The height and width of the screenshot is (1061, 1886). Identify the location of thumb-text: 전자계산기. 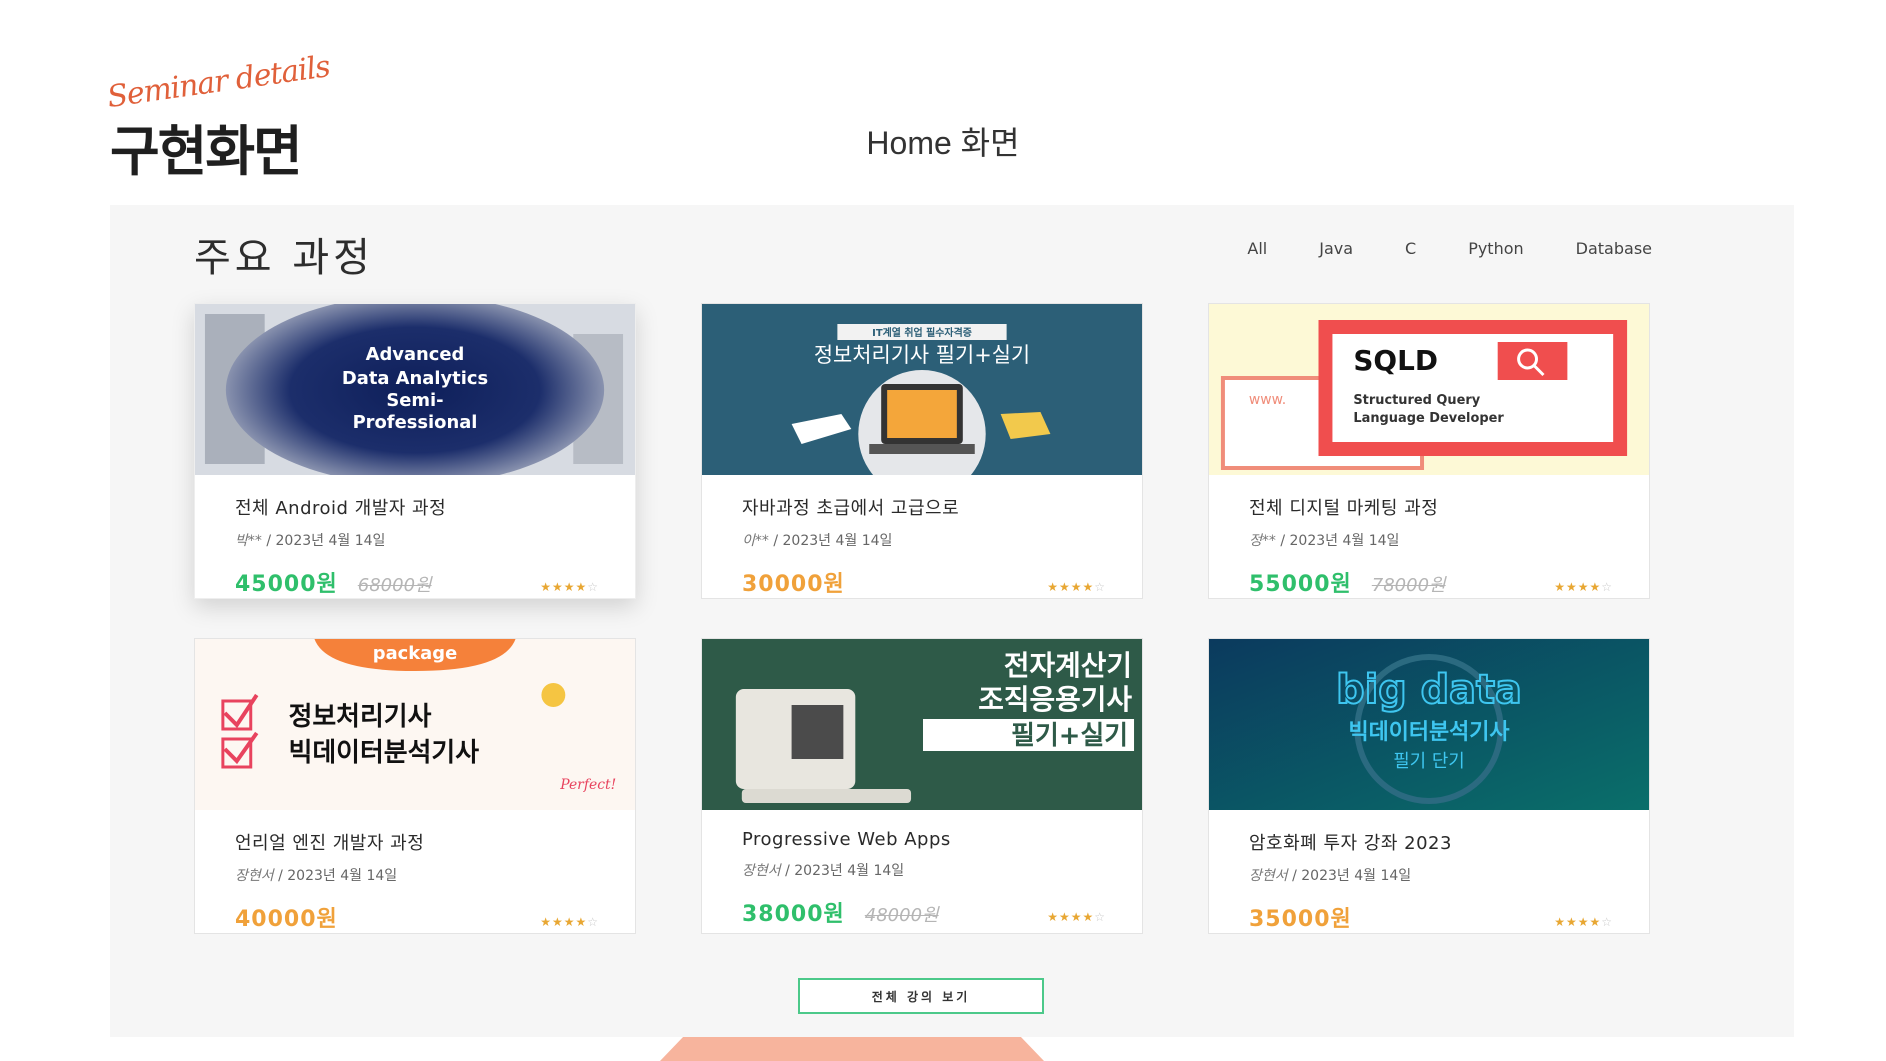
(1068, 665).